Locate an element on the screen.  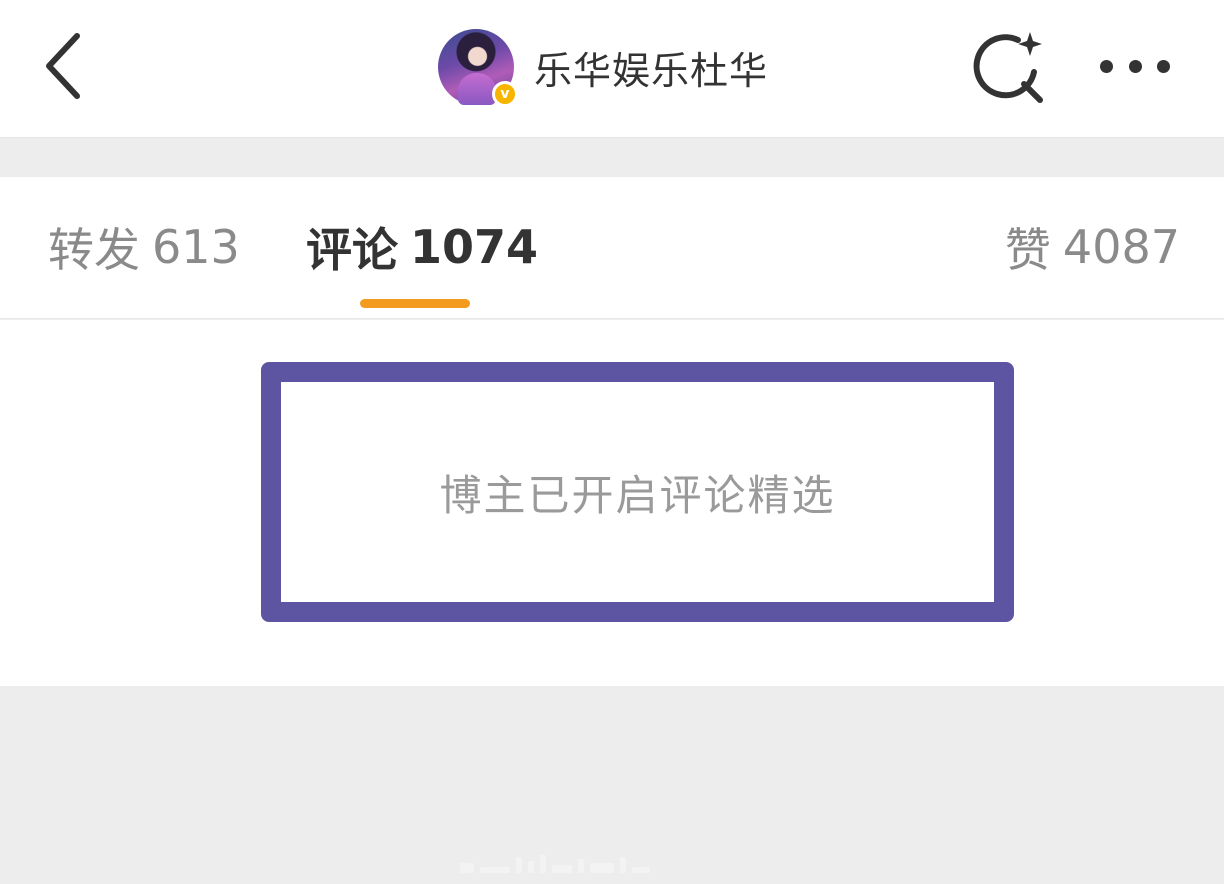
active-tab-indicator is located at coordinates (415, 303).